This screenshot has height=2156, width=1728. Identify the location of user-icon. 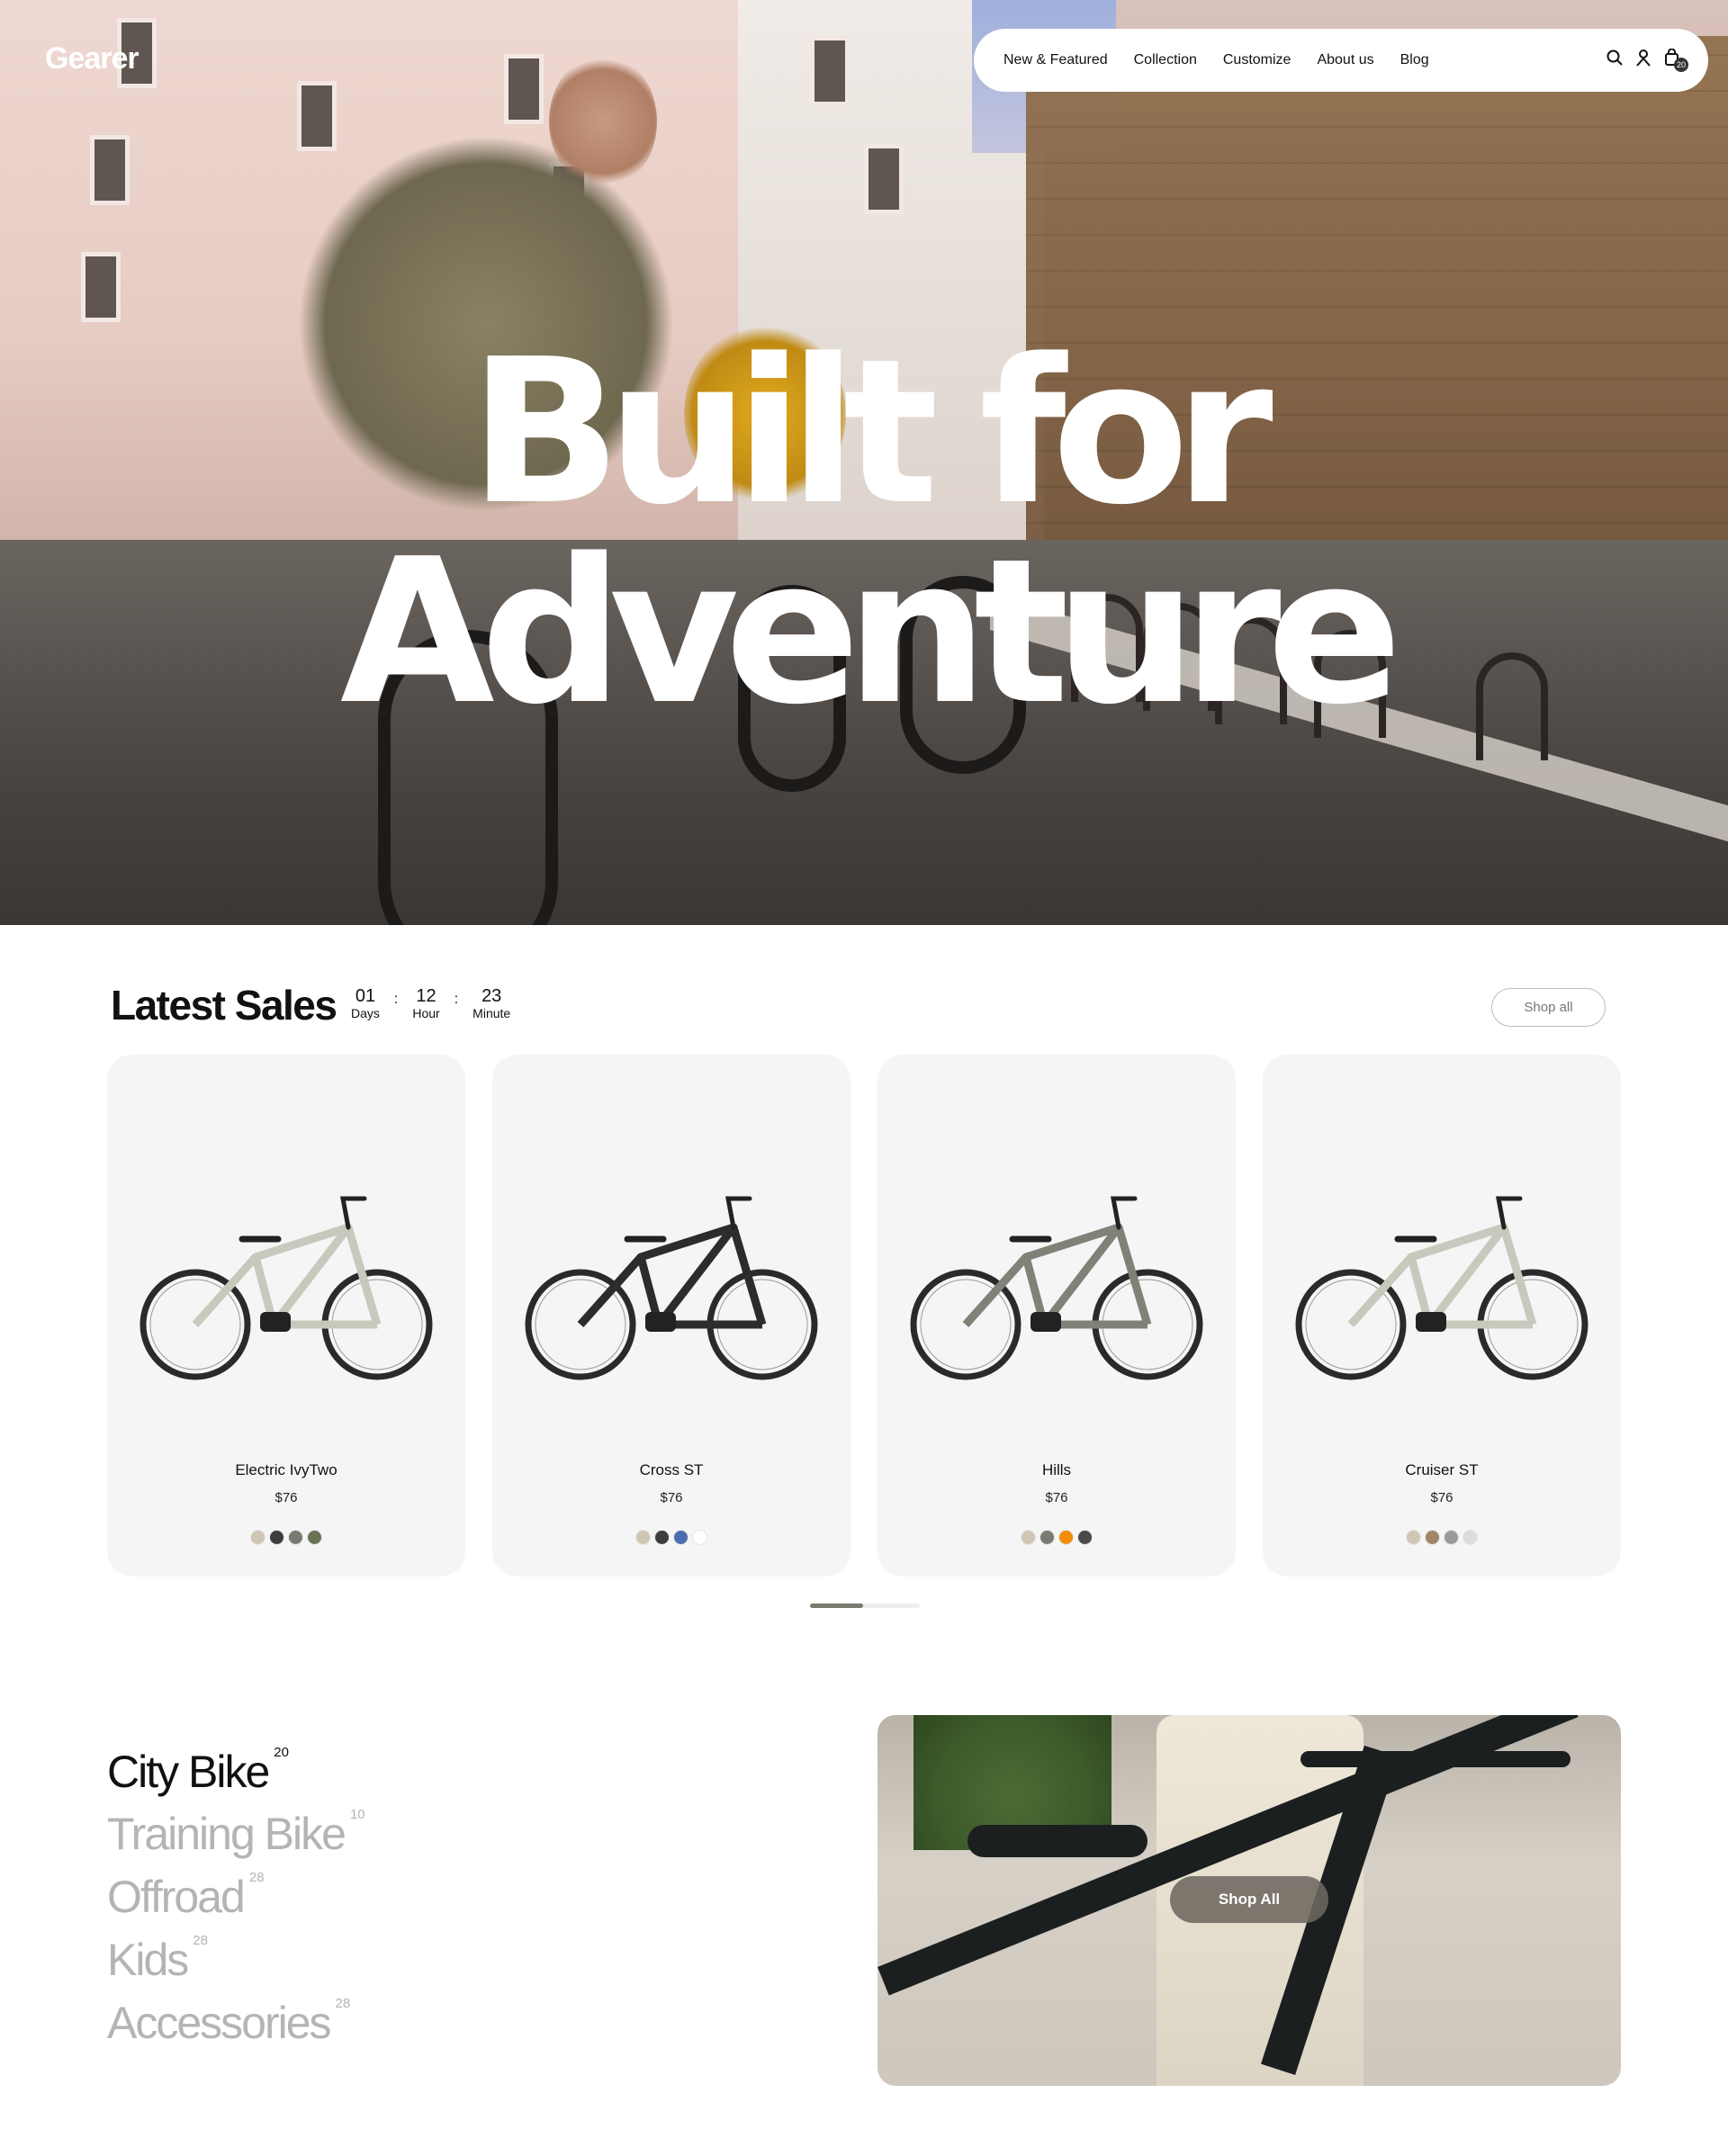
(1643, 58).